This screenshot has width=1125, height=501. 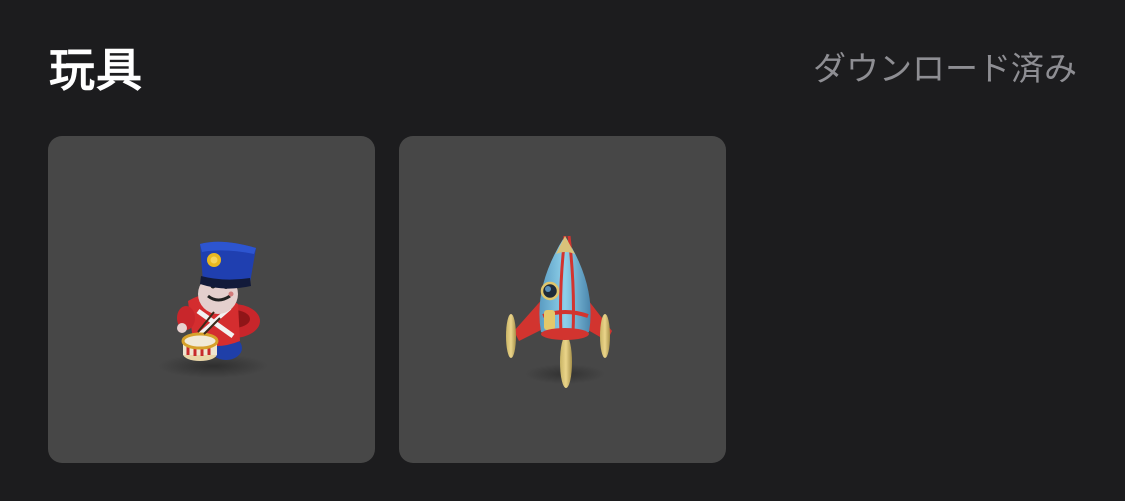 I want to click on tin-rocket-icon, so click(x=559, y=311).